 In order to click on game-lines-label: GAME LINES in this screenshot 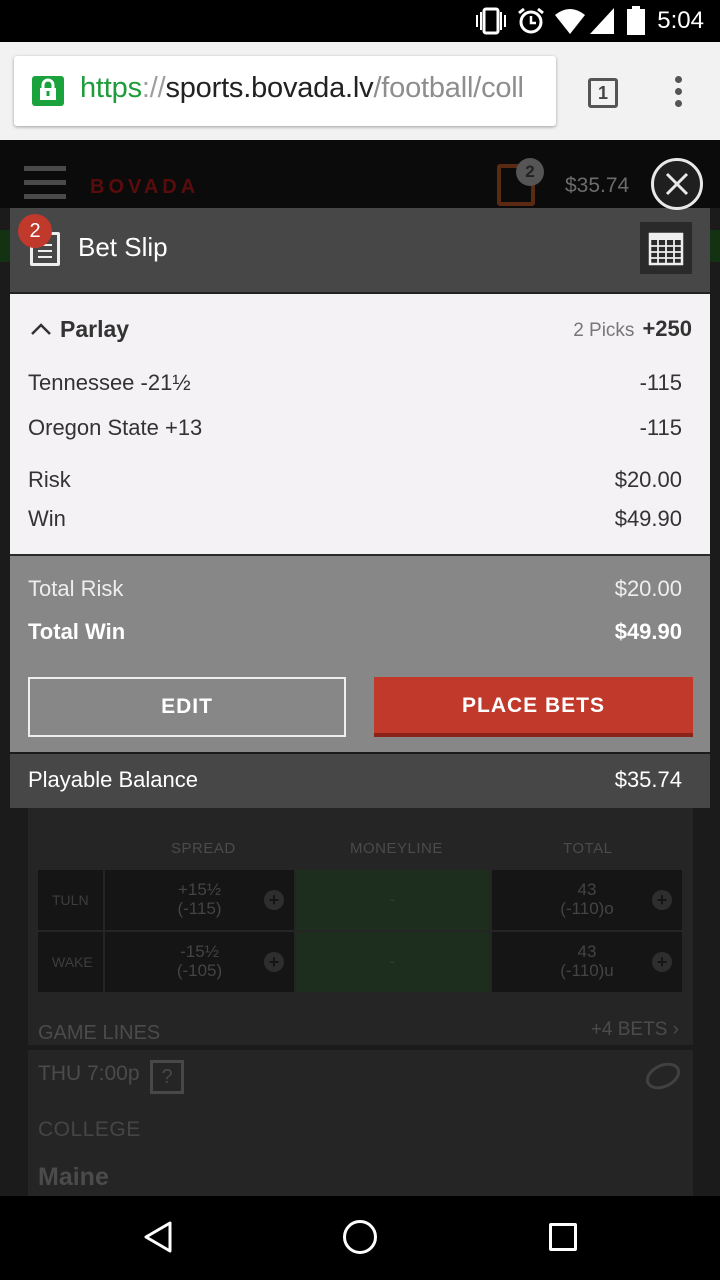, I will do `click(99, 1033)`.